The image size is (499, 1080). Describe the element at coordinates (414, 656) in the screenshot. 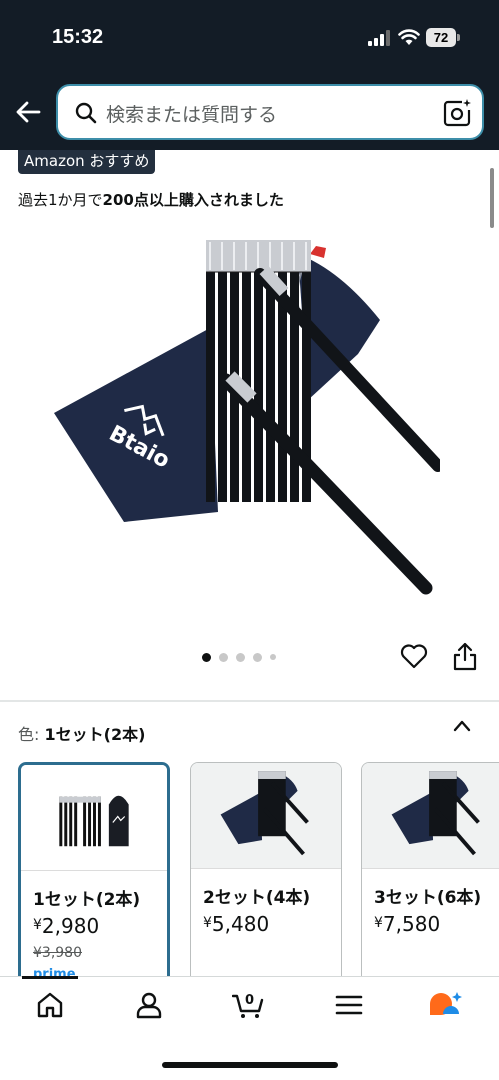

I see `heart-icon` at that location.